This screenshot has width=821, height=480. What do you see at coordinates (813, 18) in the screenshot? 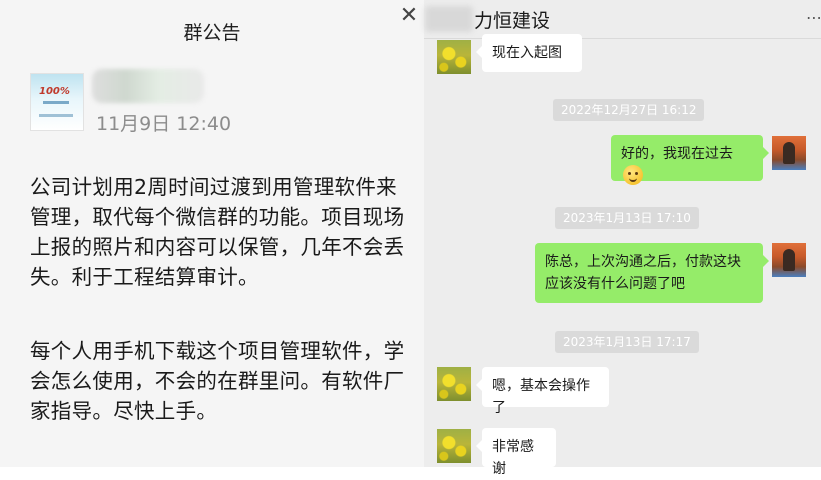
I see `more-icon: ⋯` at bounding box center [813, 18].